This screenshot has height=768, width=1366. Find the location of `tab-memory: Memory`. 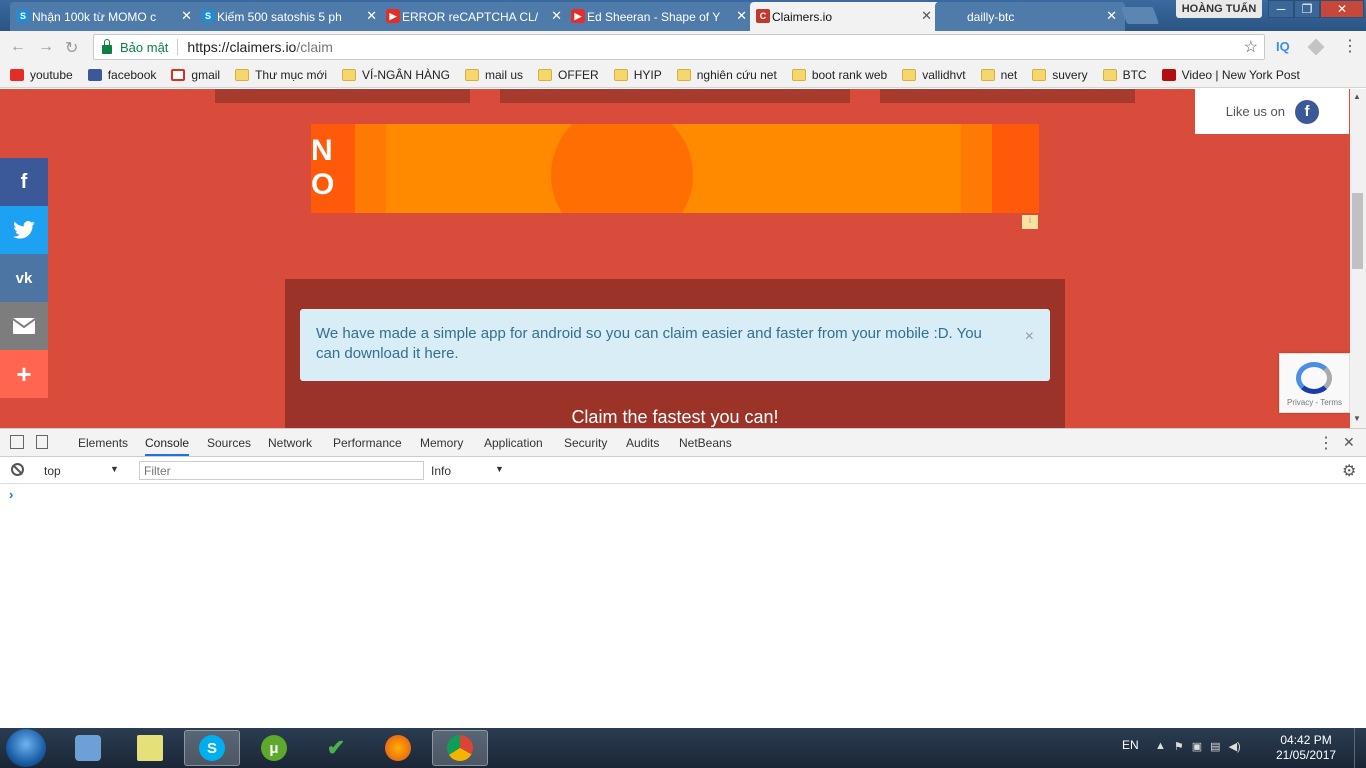

tab-memory: Memory is located at coordinates (441, 443).